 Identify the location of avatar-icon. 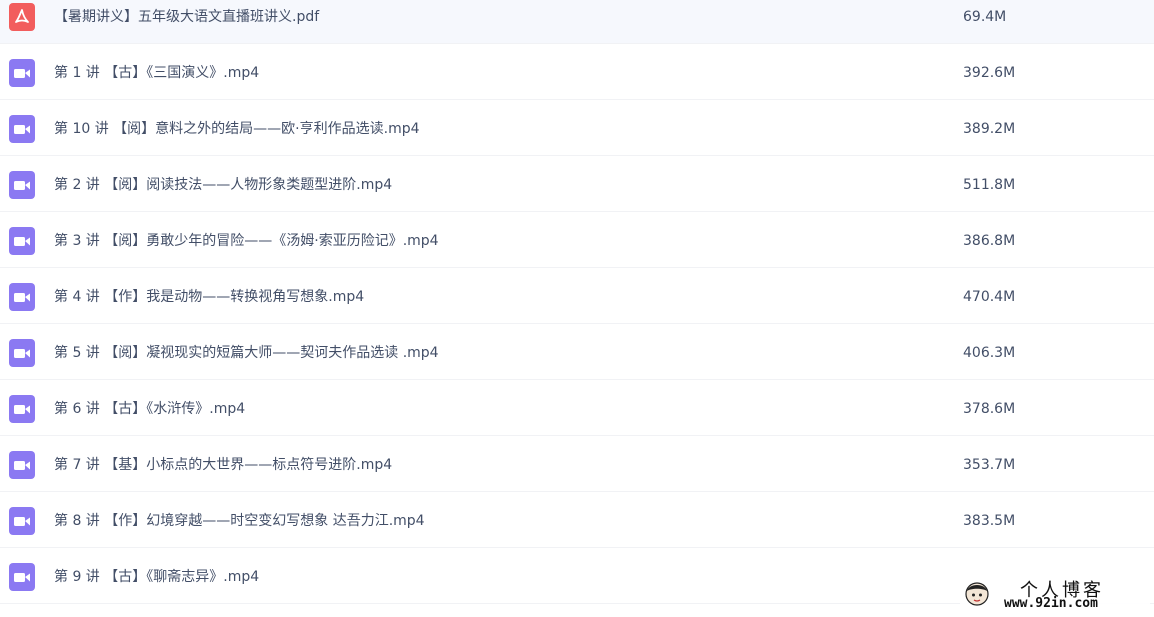
(977, 594).